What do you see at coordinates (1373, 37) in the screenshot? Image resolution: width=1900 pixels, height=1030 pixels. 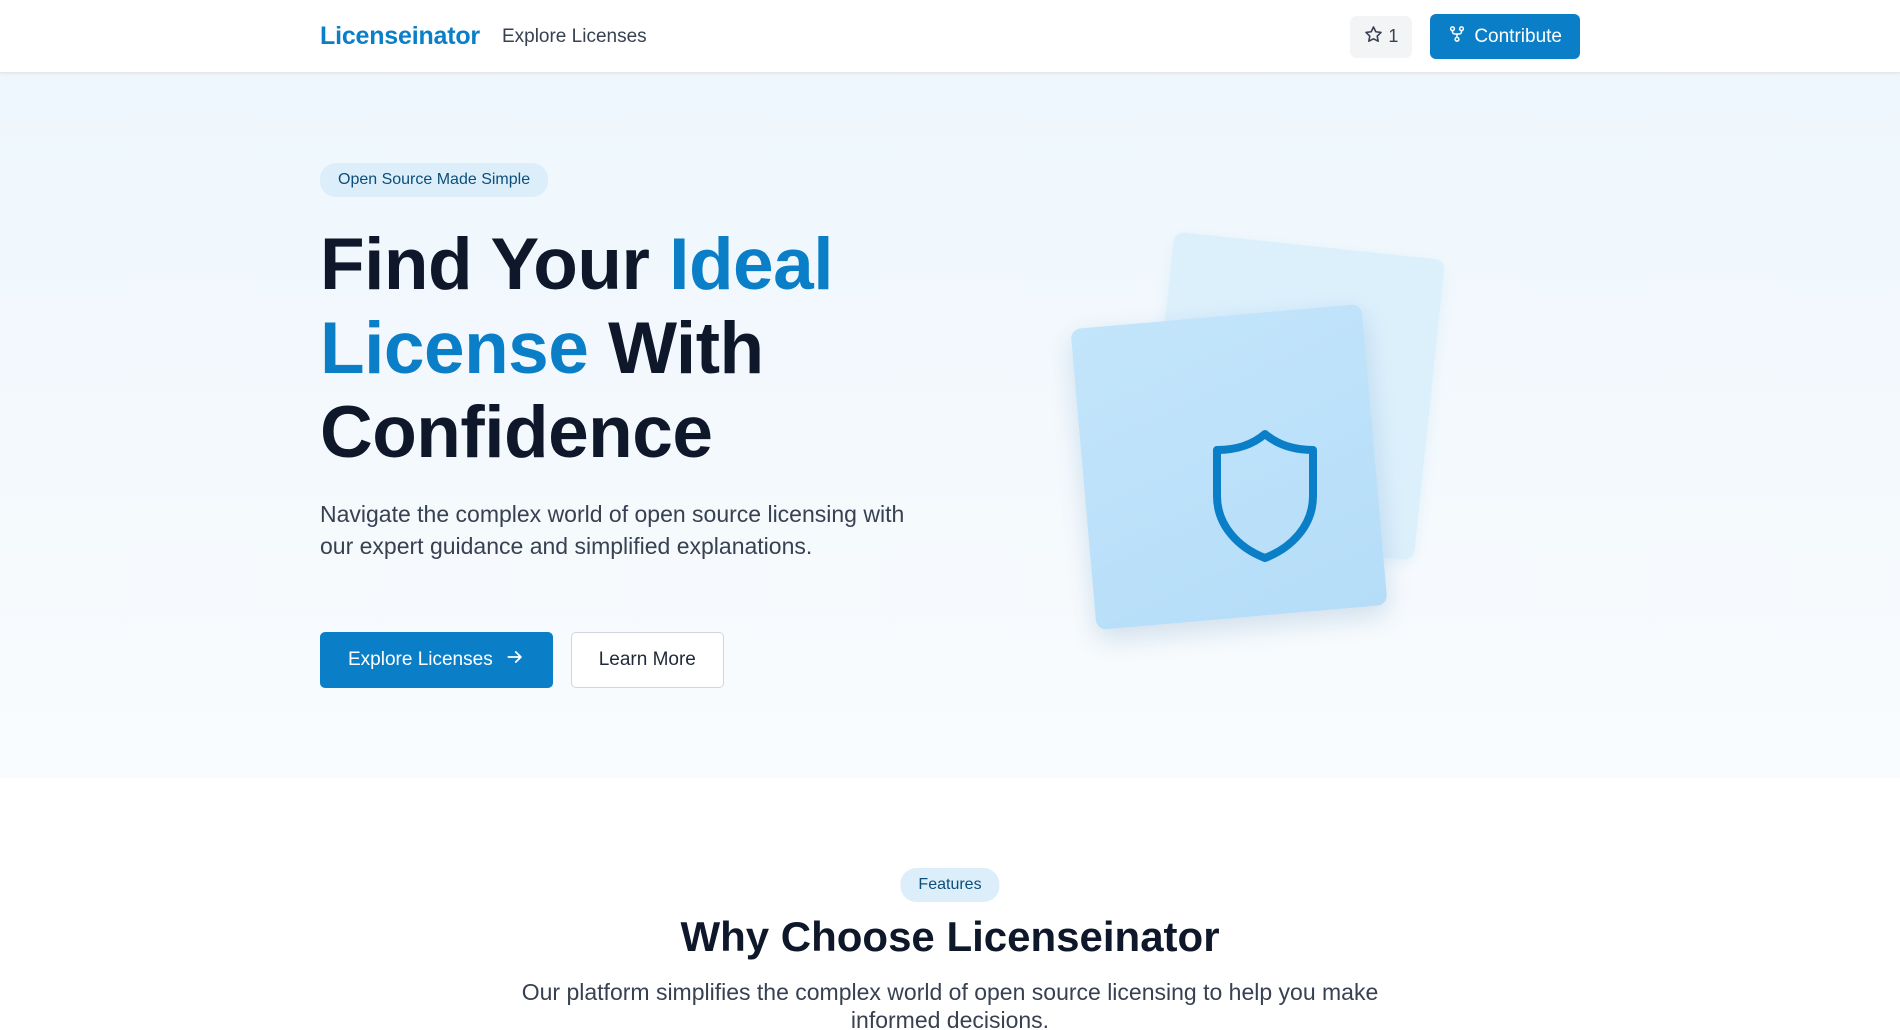 I see `star-icon` at bounding box center [1373, 37].